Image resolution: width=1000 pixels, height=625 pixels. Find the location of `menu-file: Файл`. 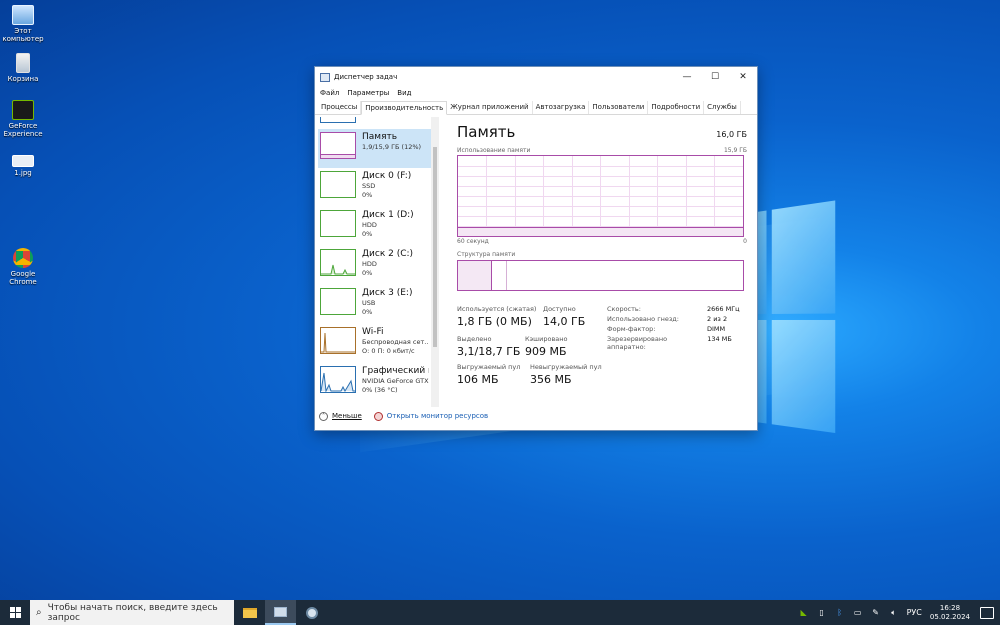

menu-file: Файл is located at coordinates (329, 93).